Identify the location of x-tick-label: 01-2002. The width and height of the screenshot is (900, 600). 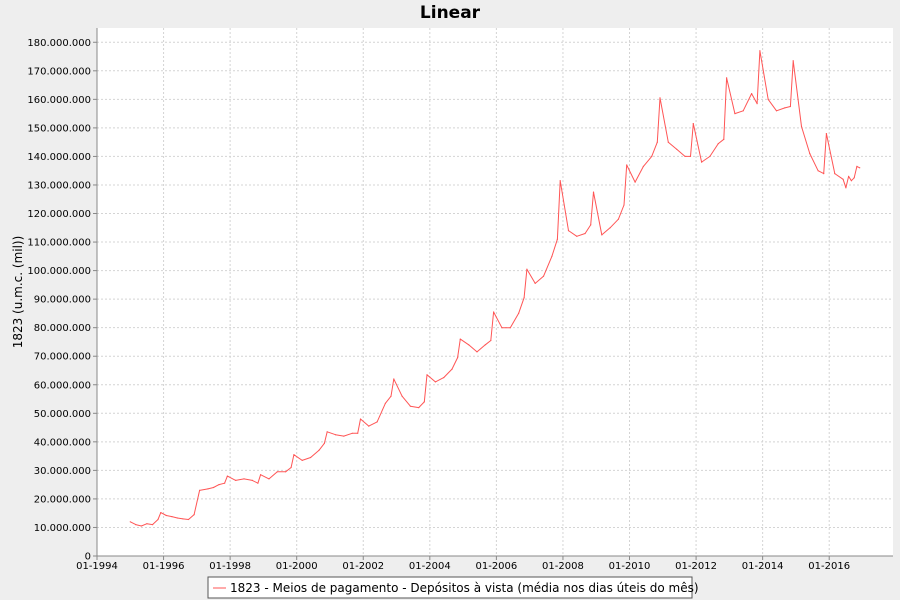
(363, 566).